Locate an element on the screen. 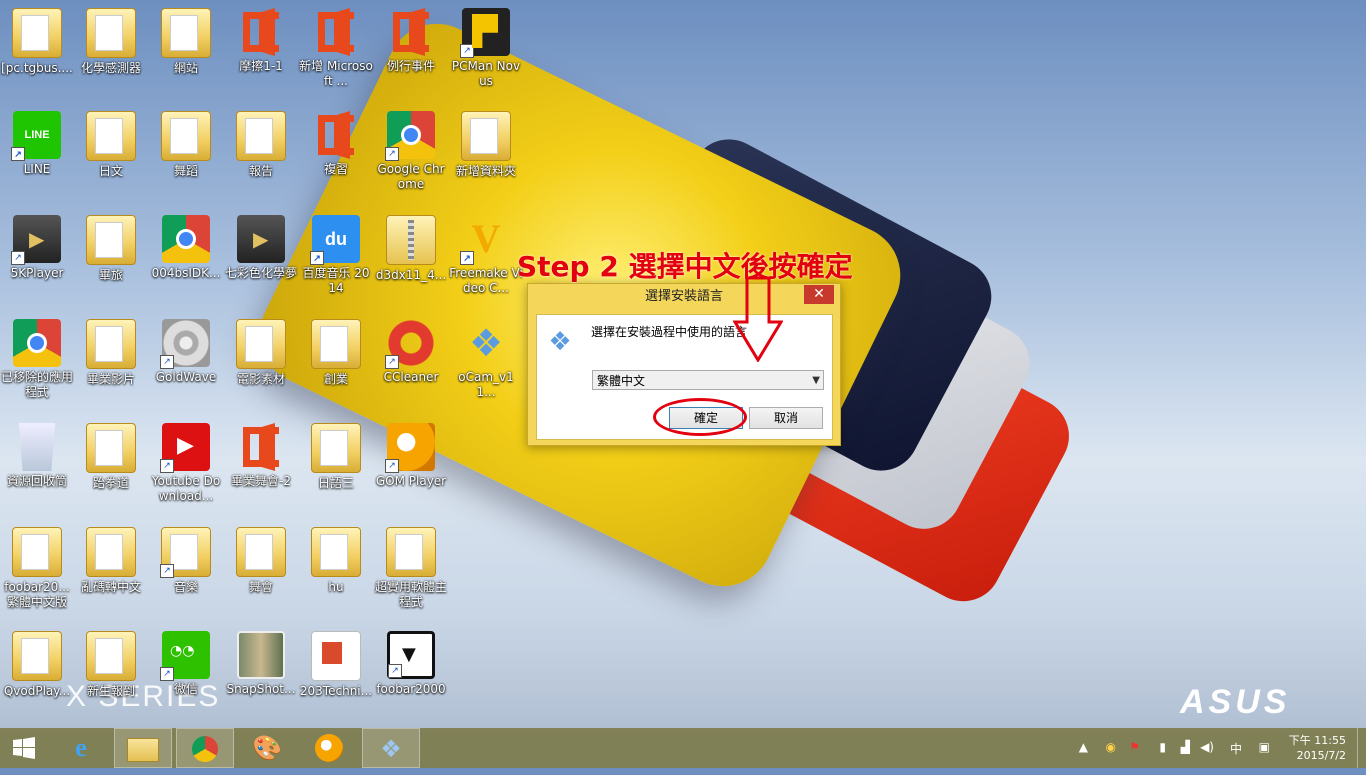 Image resolution: width=1366 pixels, height=775 pixels. dialog-close-button: ✕ is located at coordinates (819, 294).